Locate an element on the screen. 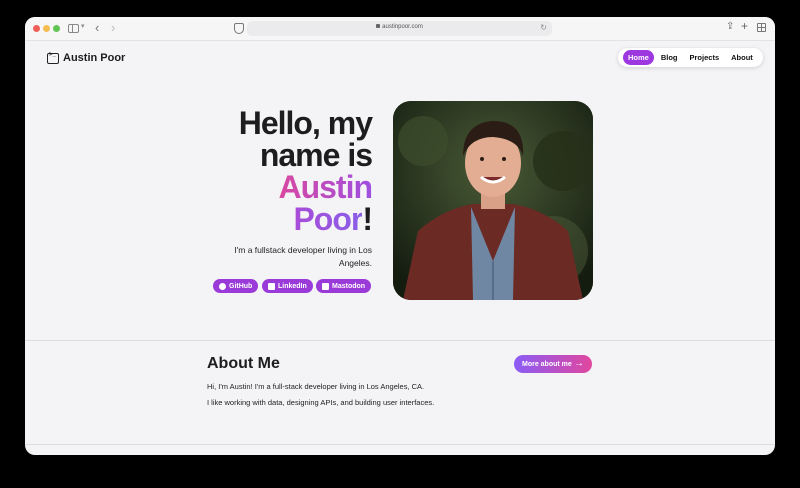  nav-projects: Projects is located at coordinates (705, 57).